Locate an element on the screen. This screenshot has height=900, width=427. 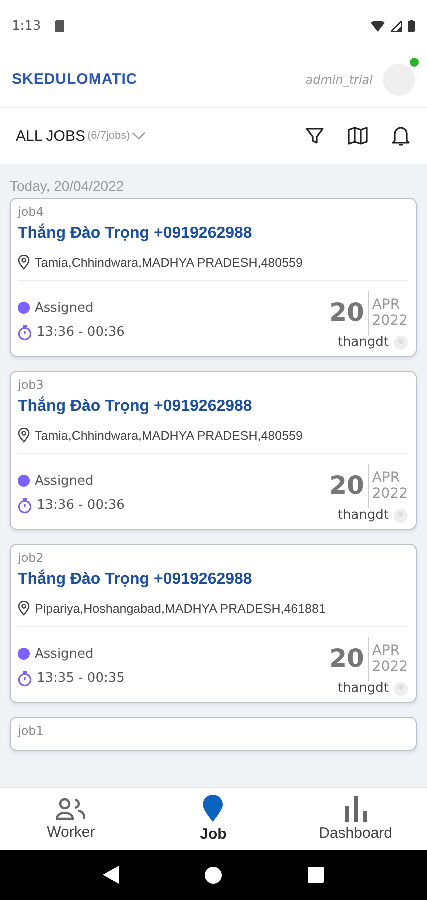
job-time: 13:35 - 00:35 is located at coordinates (81, 678).